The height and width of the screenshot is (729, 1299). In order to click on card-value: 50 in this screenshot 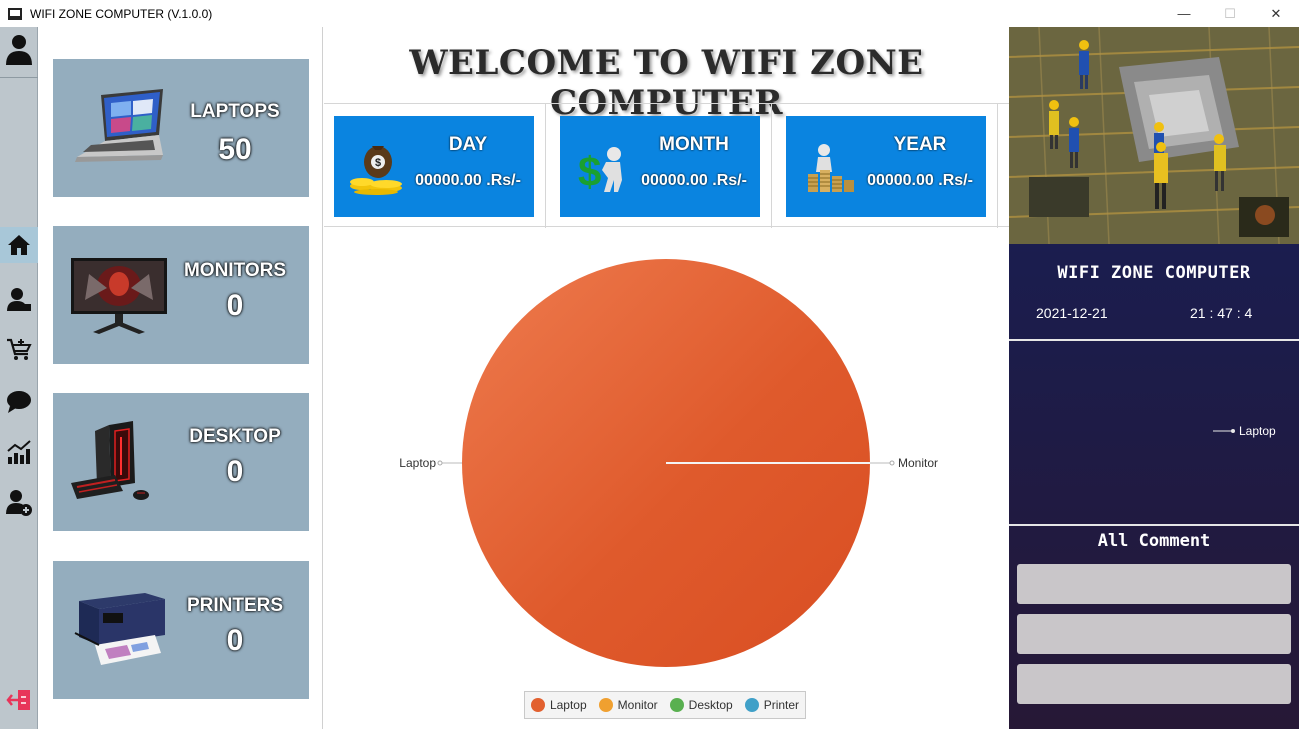, I will do `click(235, 149)`.